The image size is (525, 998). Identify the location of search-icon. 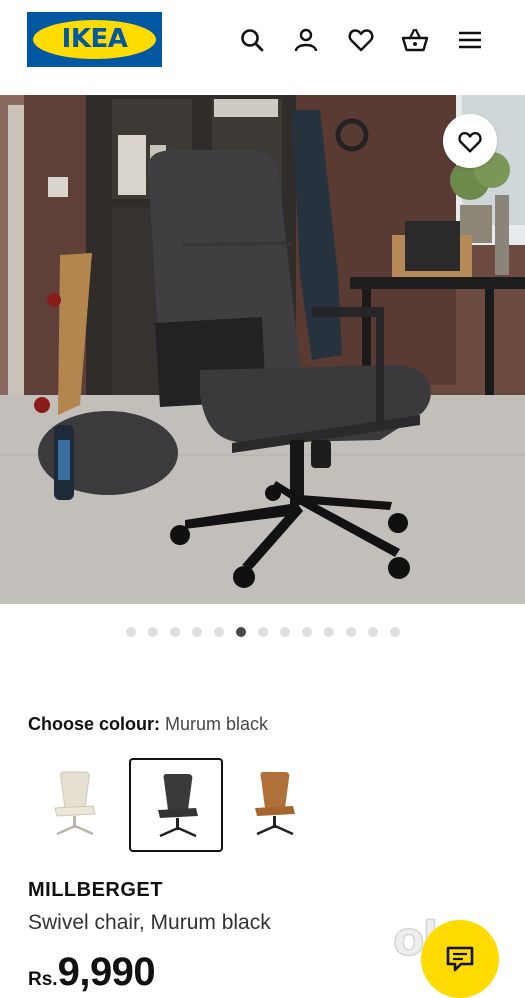
(252, 40).